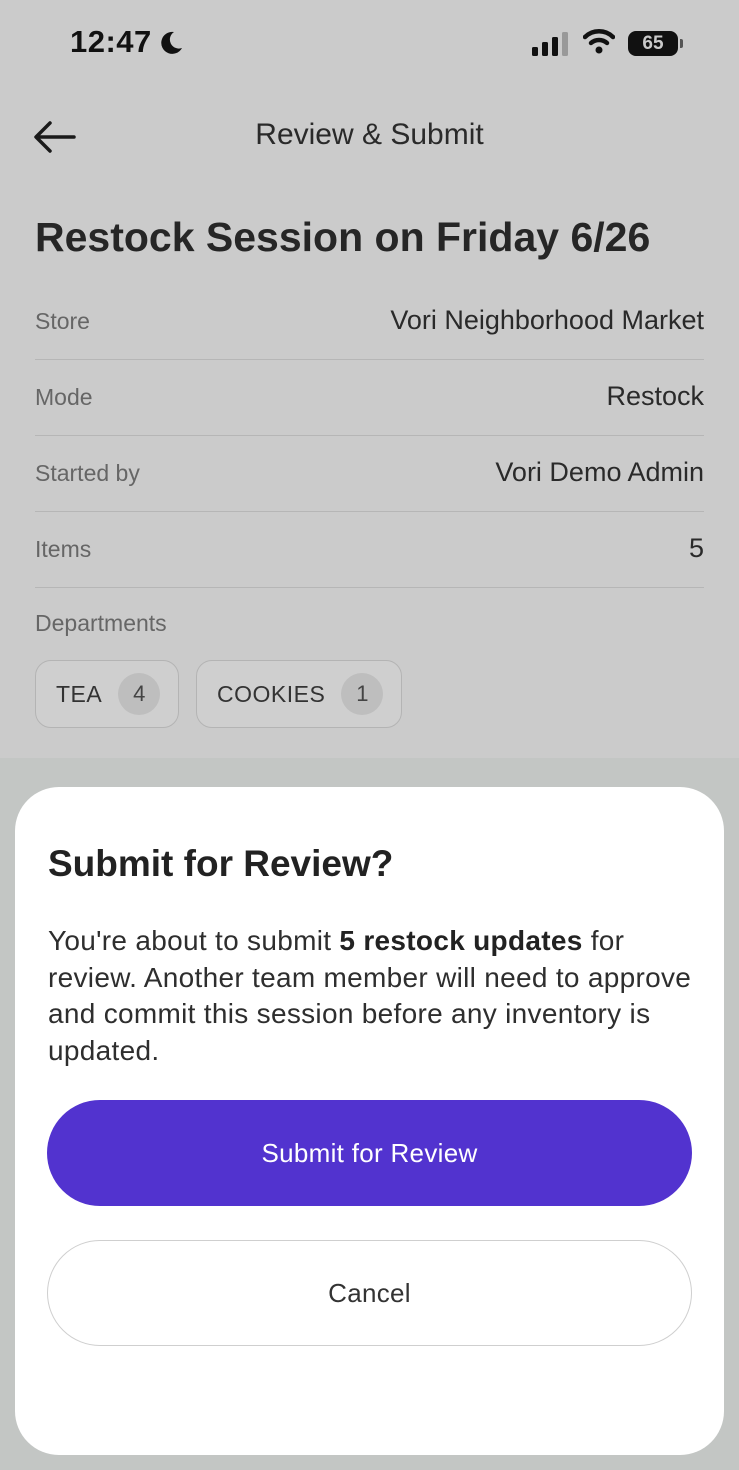 This screenshot has width=739, height=1470. Describe the element at coordinates (369, 1153) in the screenshot. I see `submit-for-review-button: Submit for Review` at that location.